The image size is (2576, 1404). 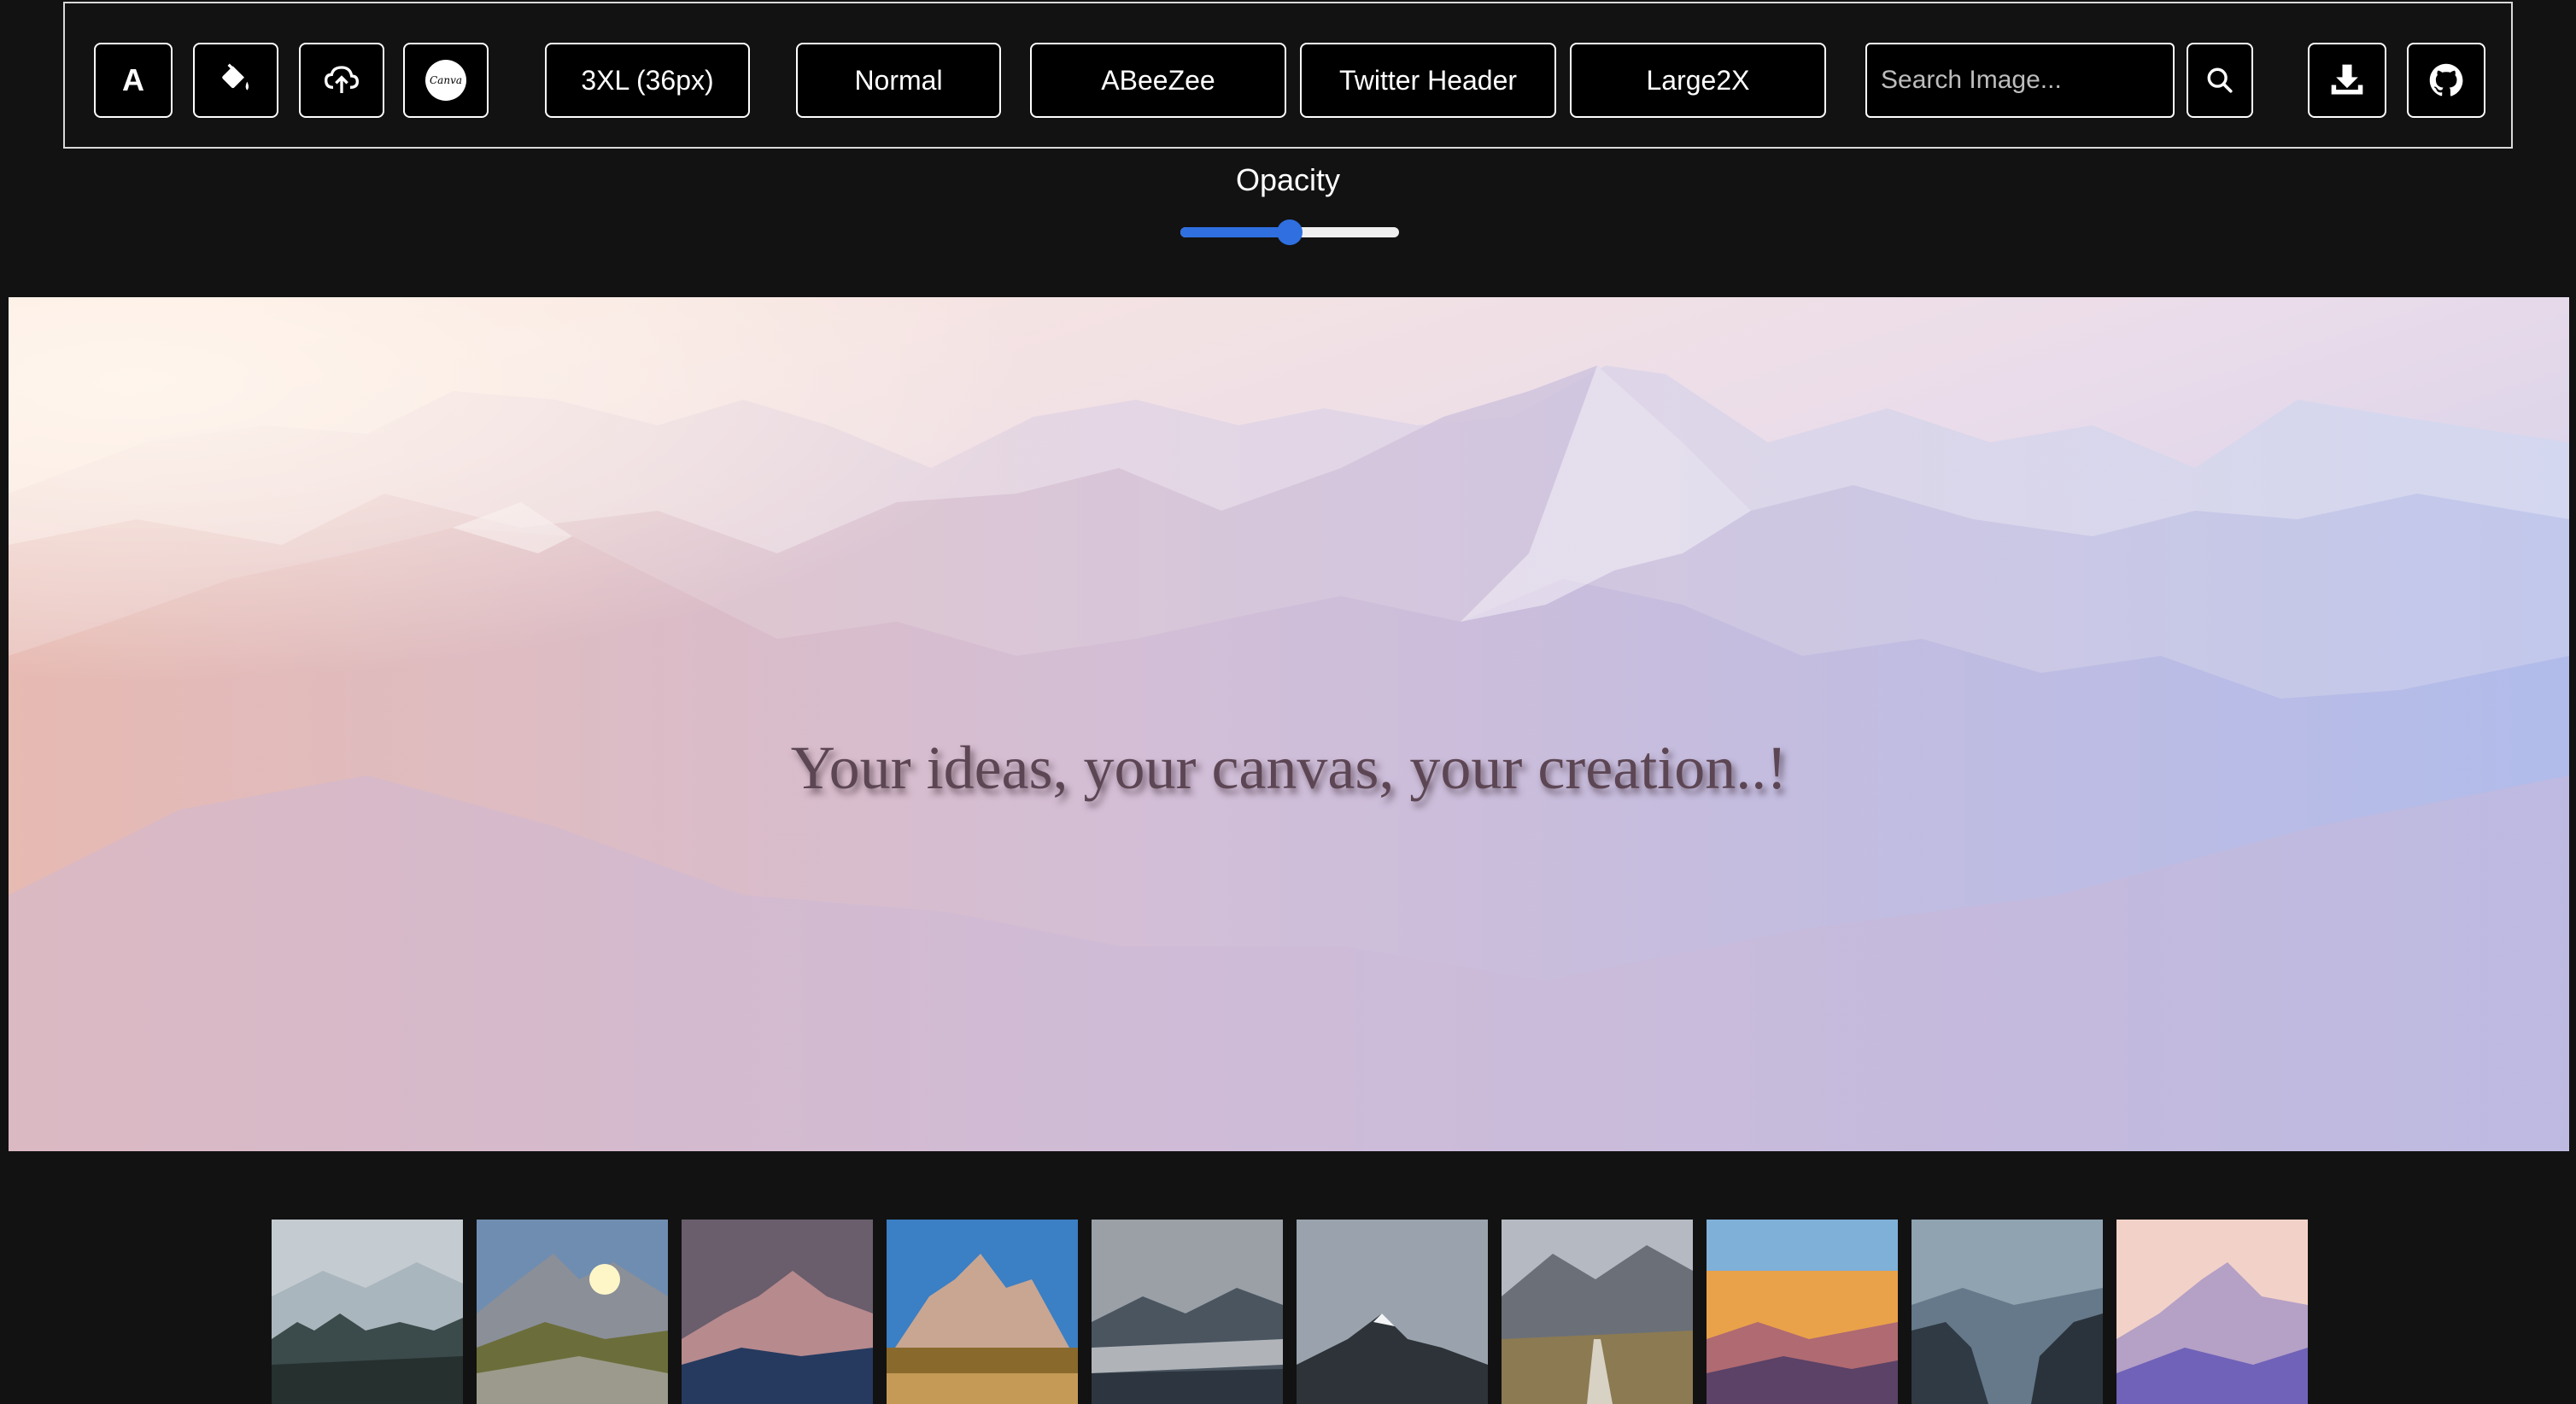 I want to click on search-image-input, so click(x=2020, y=80).